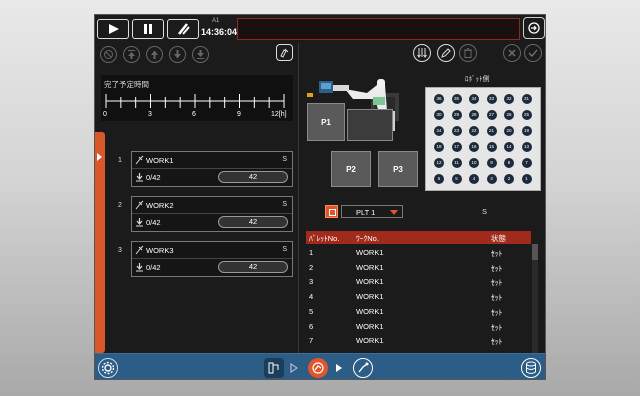 This screenshot has width=640, height=396. I want to click on arrow-up-icon, so click(154, 54).